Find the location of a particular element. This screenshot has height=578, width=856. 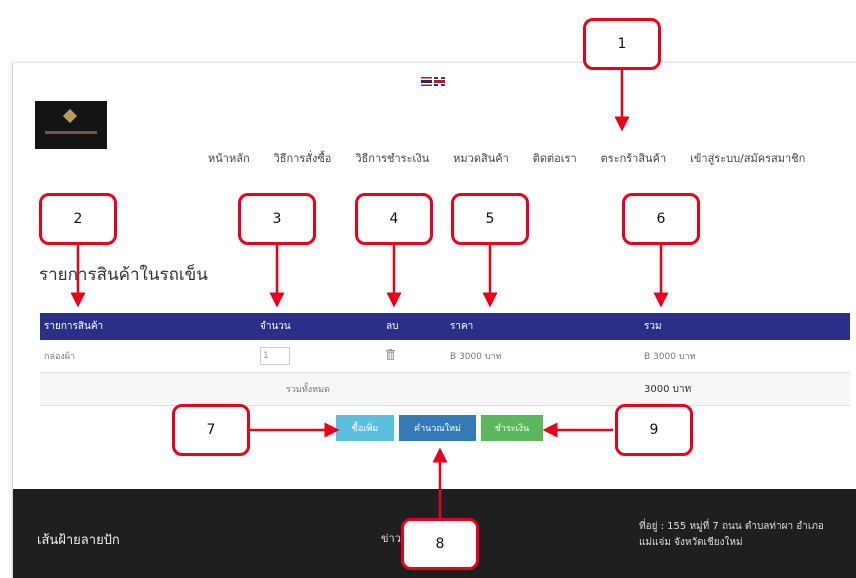

header-total: รวม is located at coordinates (745, 326).